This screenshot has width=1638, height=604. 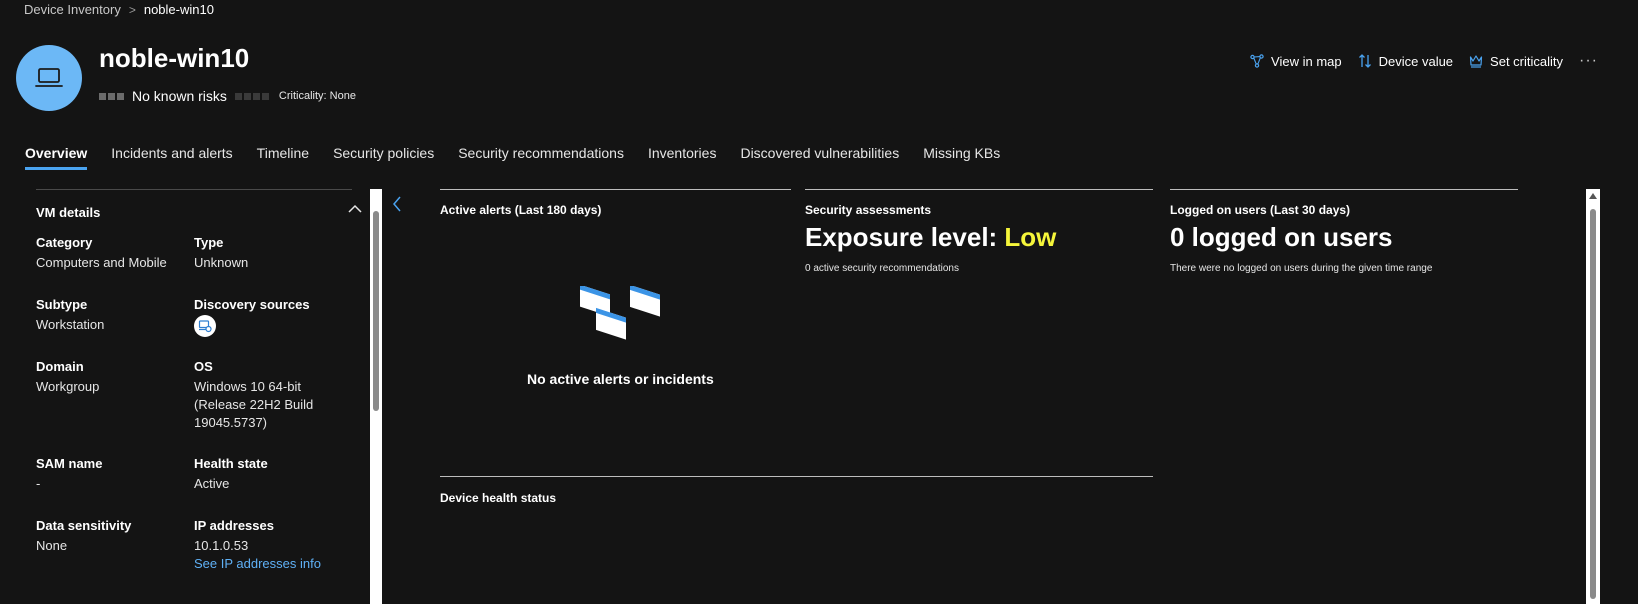 I want to click on sort-arrows-icon, so click(x=1364, y=61).